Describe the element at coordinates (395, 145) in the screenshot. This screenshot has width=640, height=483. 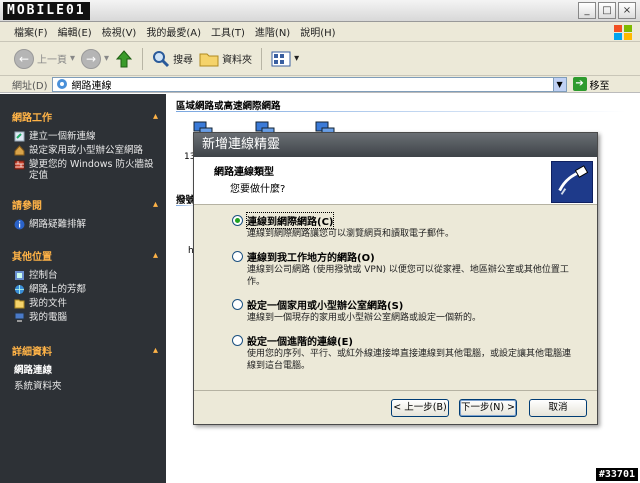
I see `dialog-title: 新增連線精靈` at that location.